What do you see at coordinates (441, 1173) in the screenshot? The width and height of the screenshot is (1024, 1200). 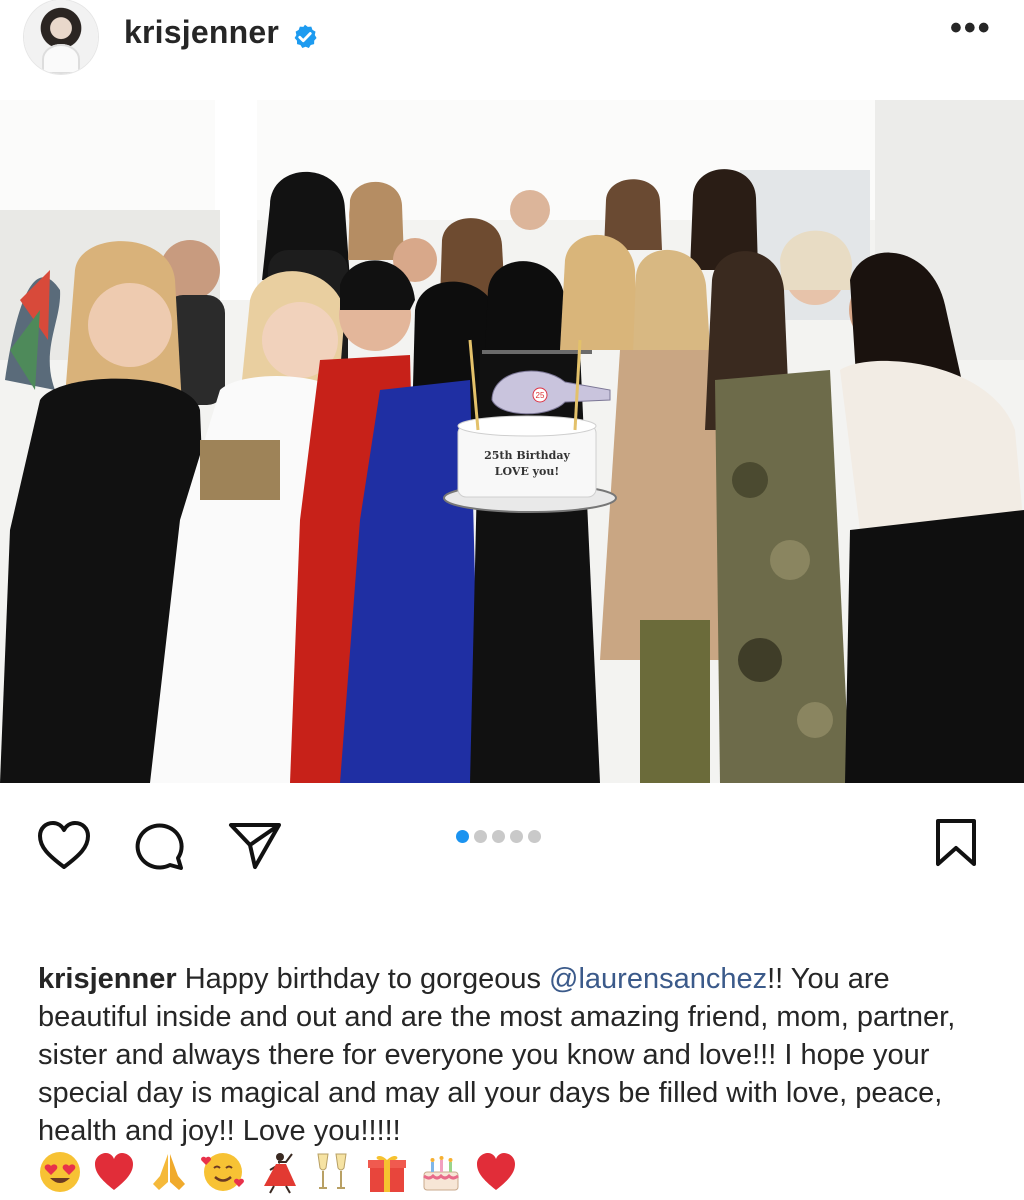 I see `birthday-cake-emoji-icon` at bounding box center [441, 1173].